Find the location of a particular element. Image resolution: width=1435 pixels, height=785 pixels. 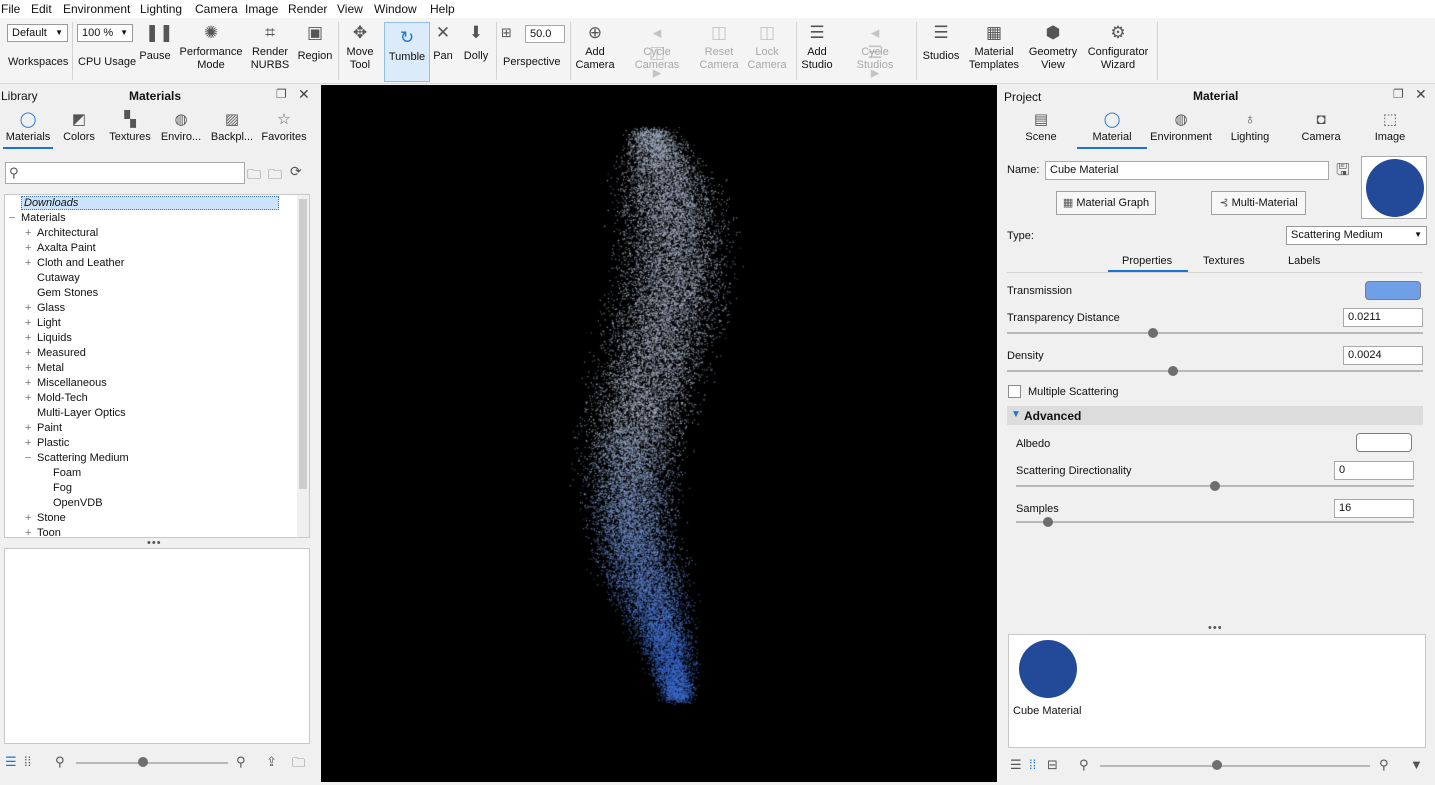

tree-item: Gem Stones is located at coordinates (61, 293).